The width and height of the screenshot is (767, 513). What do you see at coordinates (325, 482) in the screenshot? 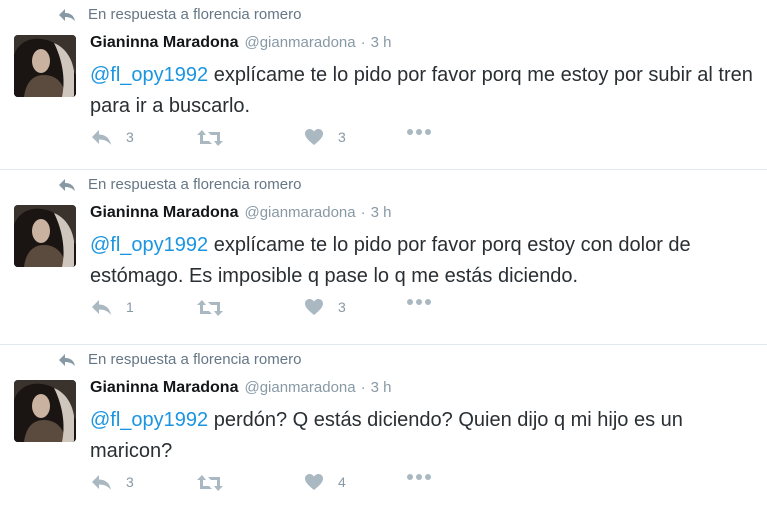
I see `like-button: 4` at bounding box center [325, 482].